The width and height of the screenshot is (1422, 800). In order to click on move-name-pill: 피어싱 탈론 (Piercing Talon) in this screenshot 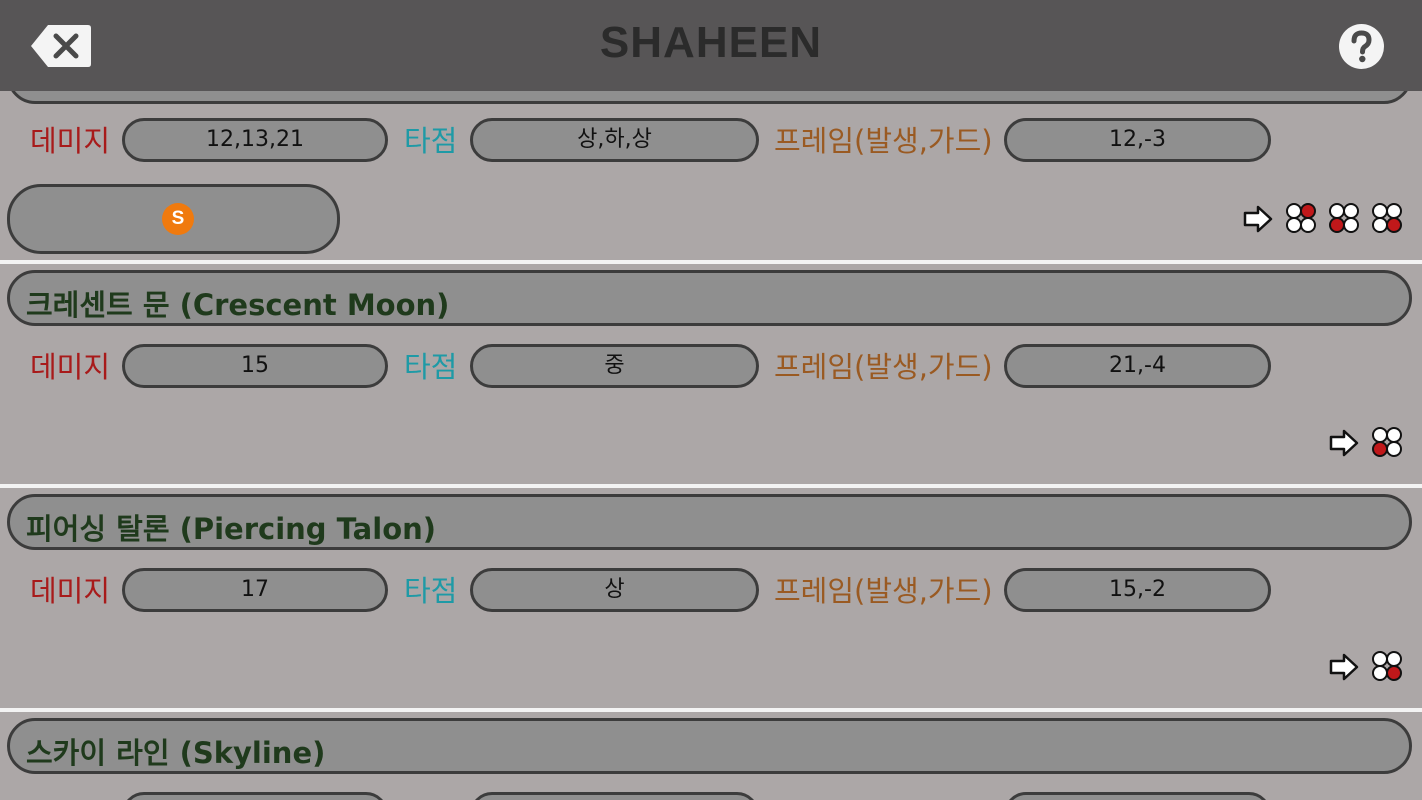, I will do `click(709, 522)`.